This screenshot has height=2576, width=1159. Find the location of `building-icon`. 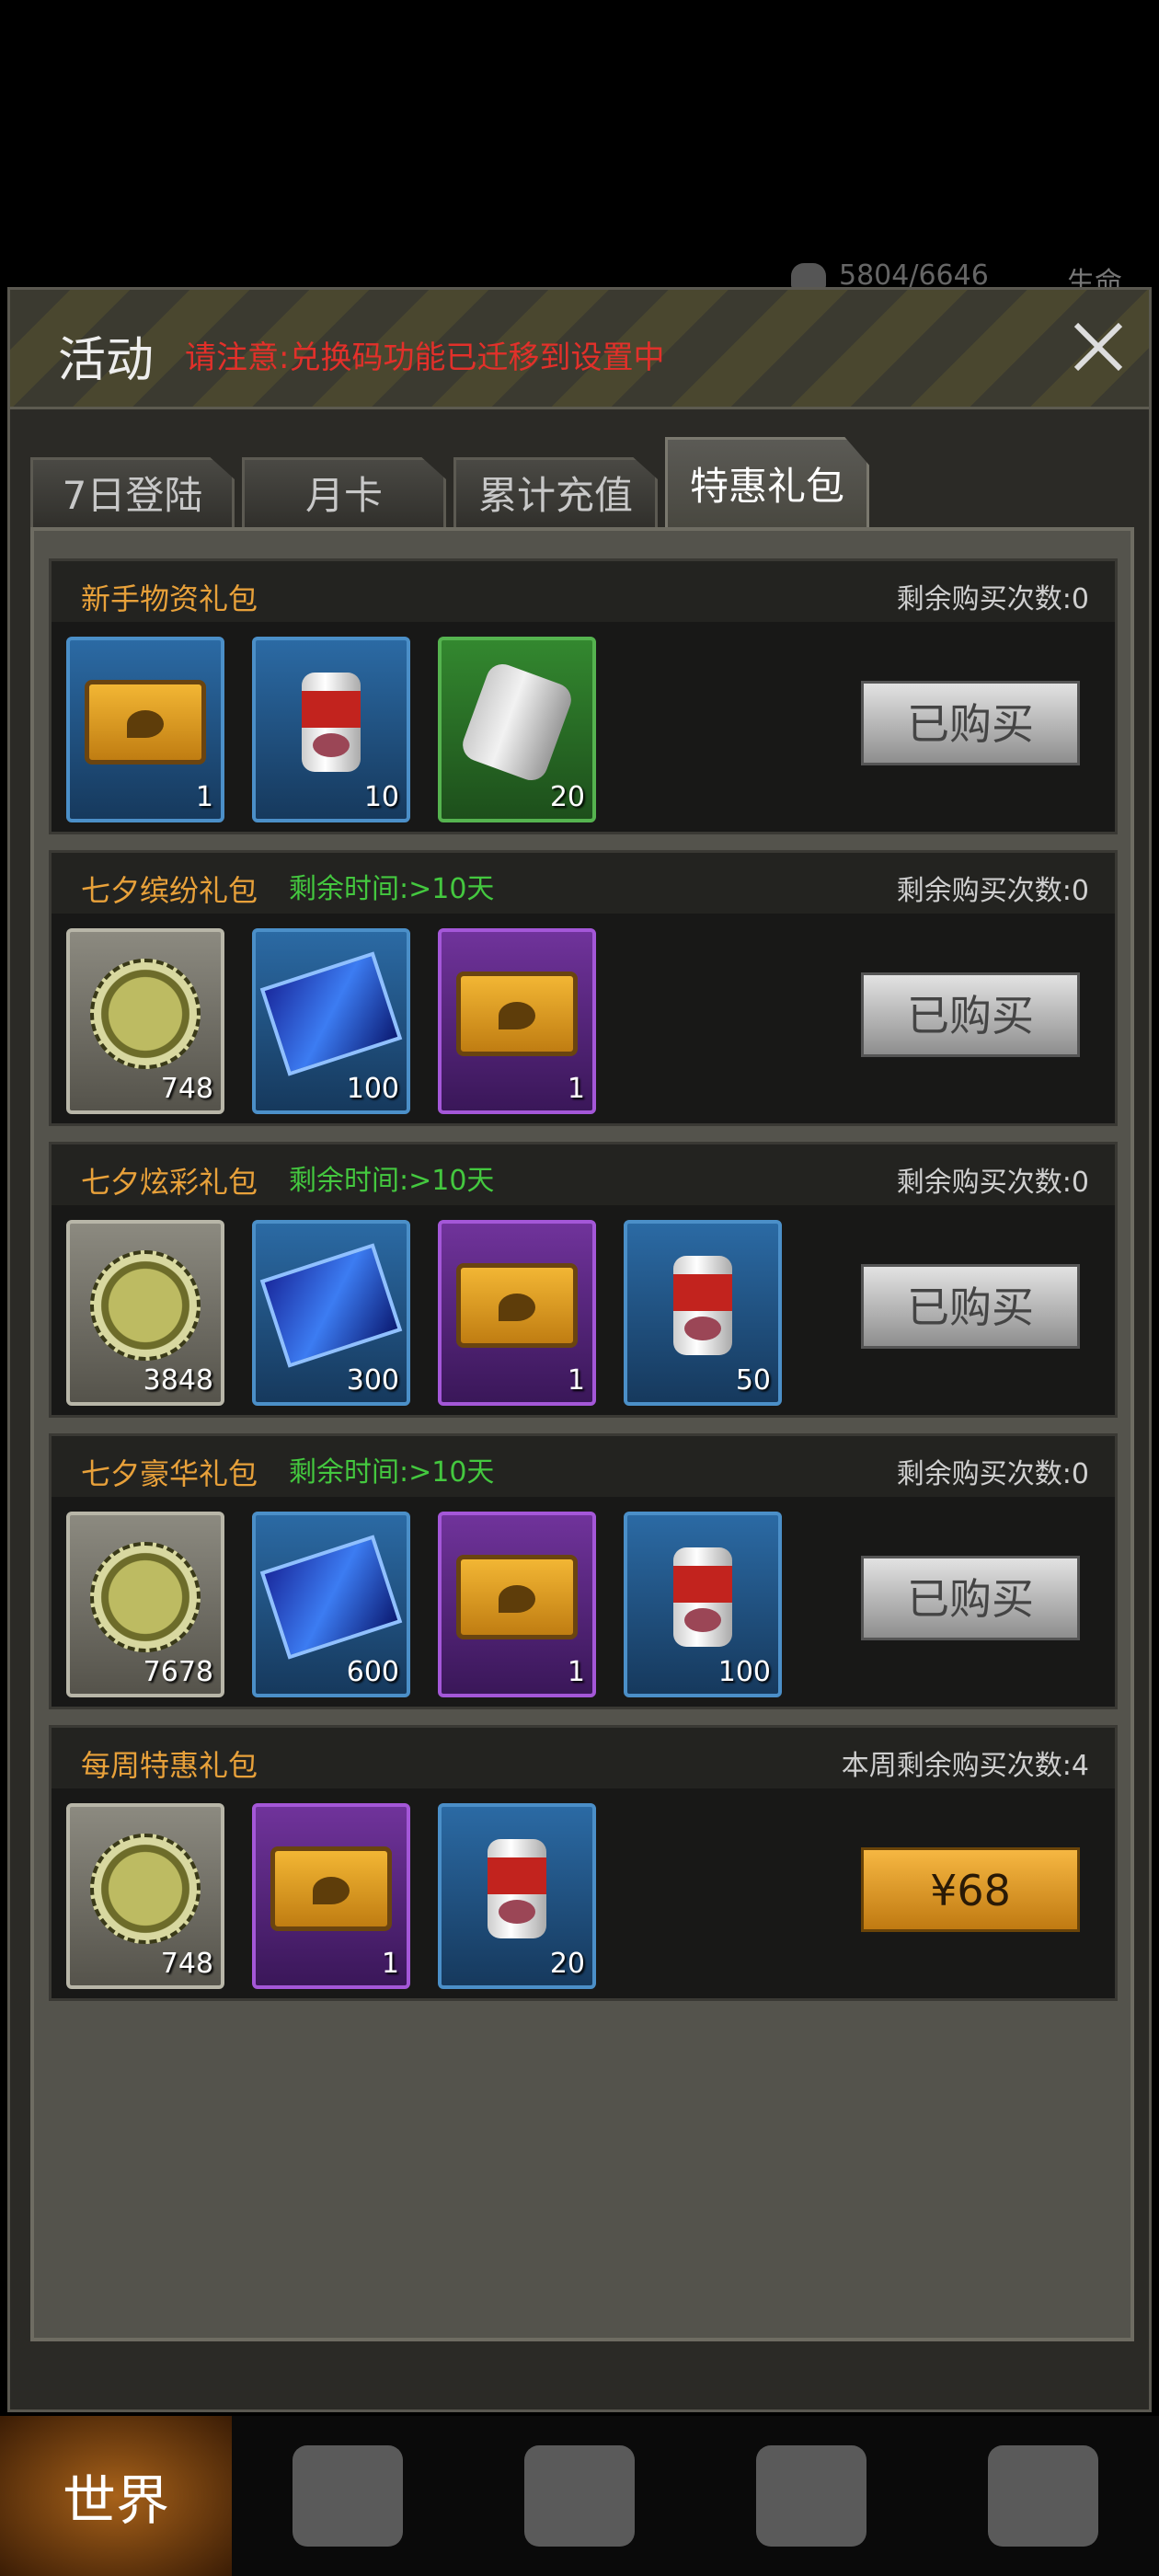

building-icon is located at coordinates (811, 2496).